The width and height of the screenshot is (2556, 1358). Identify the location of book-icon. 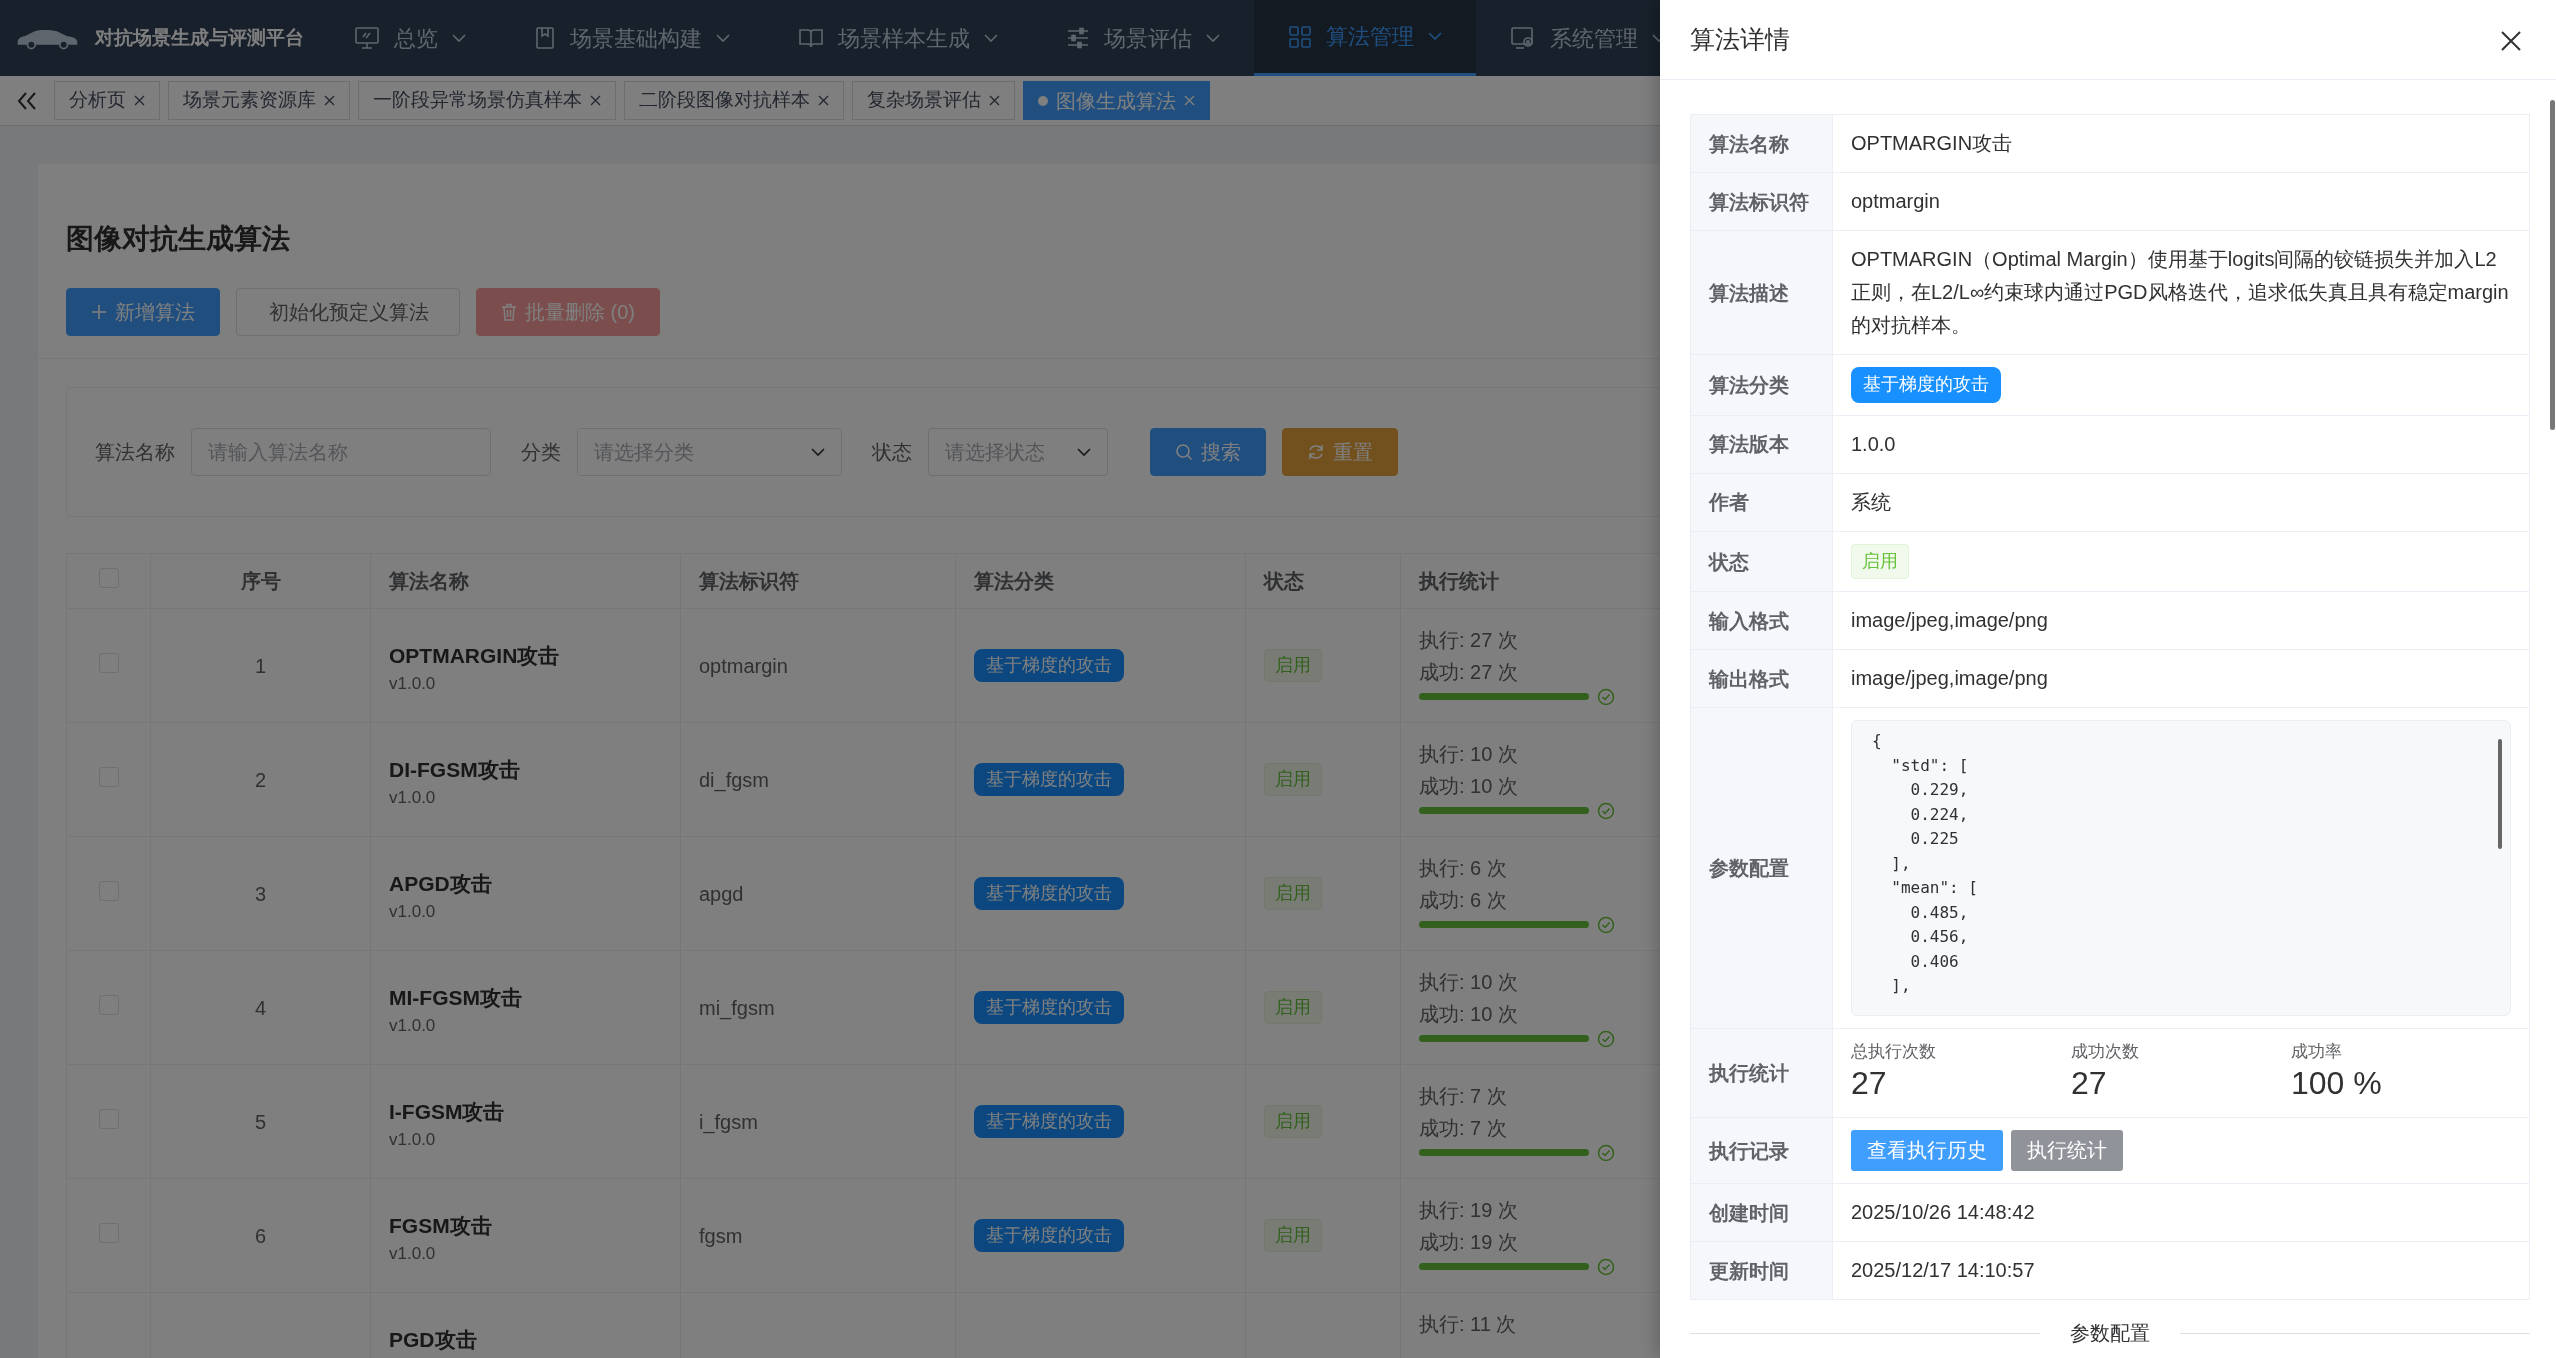
(545, 38).